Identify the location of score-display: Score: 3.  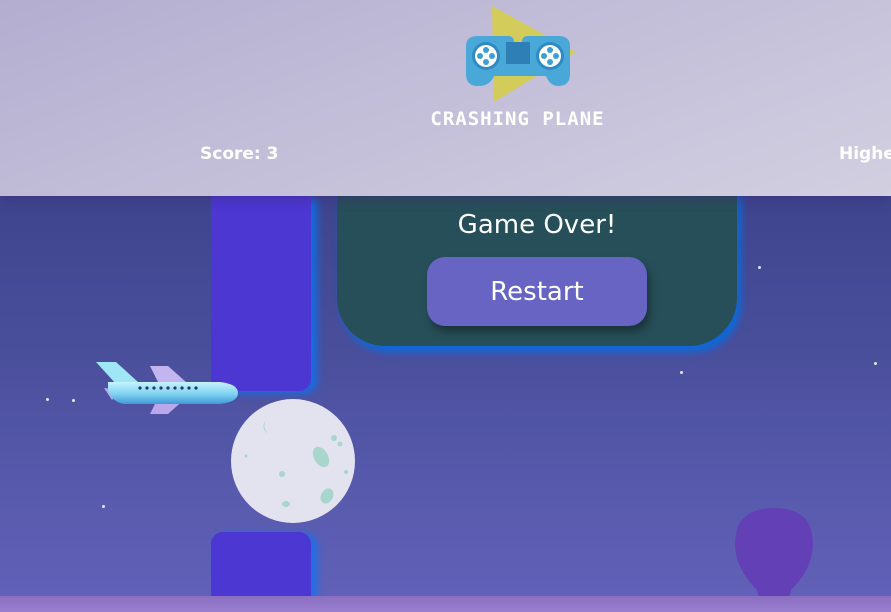
(239, 154).